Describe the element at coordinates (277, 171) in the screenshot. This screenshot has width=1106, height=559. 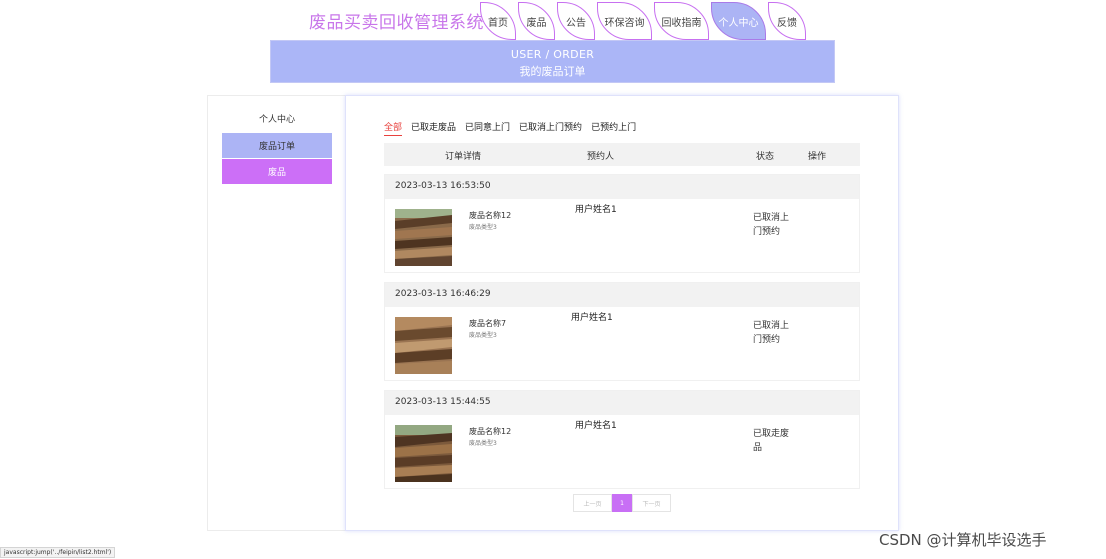
I see `sidebar-item-waste: 废品` at that location.